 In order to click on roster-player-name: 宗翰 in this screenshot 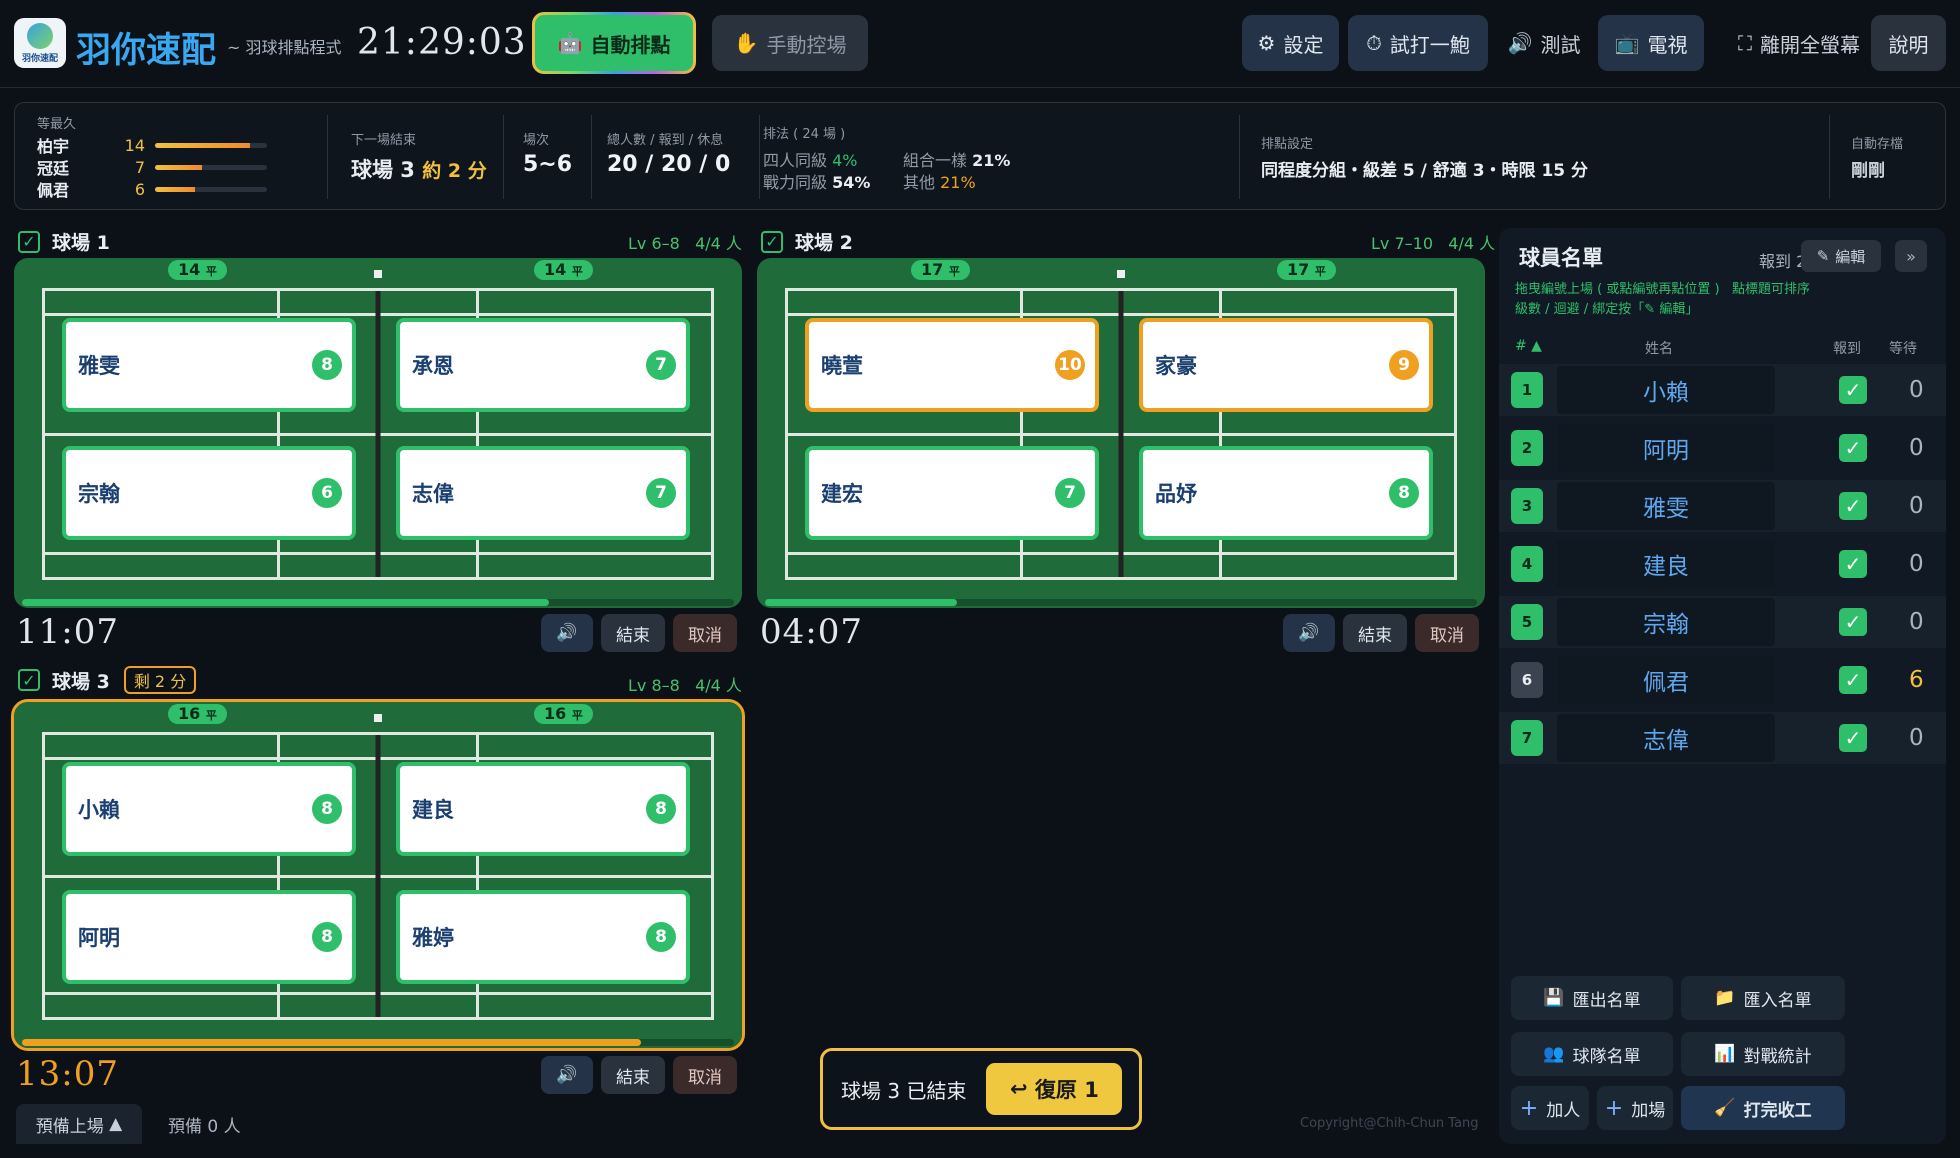, I will do `click(1666, 622)`.